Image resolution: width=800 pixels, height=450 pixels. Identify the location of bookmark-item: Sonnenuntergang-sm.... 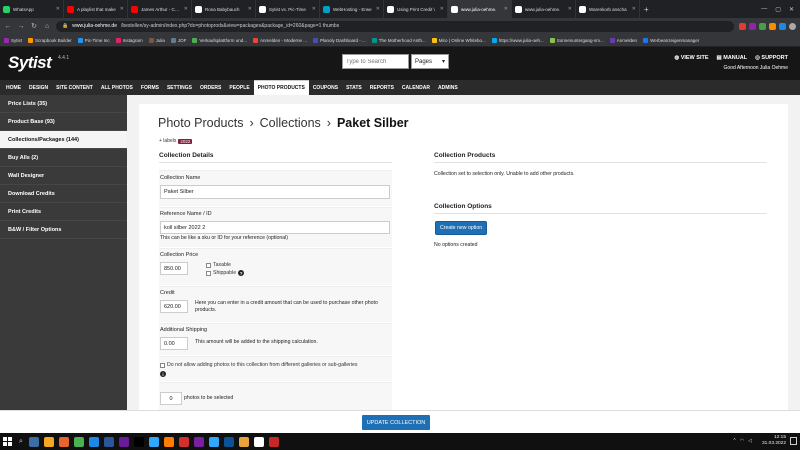
(576, 40).